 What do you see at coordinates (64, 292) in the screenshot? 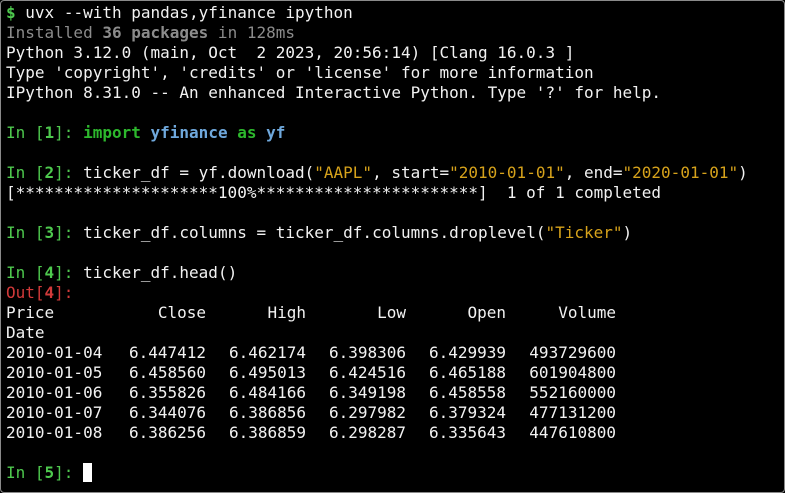
I see `out-prompt-close: ]:` at bounding box center [64, 292].